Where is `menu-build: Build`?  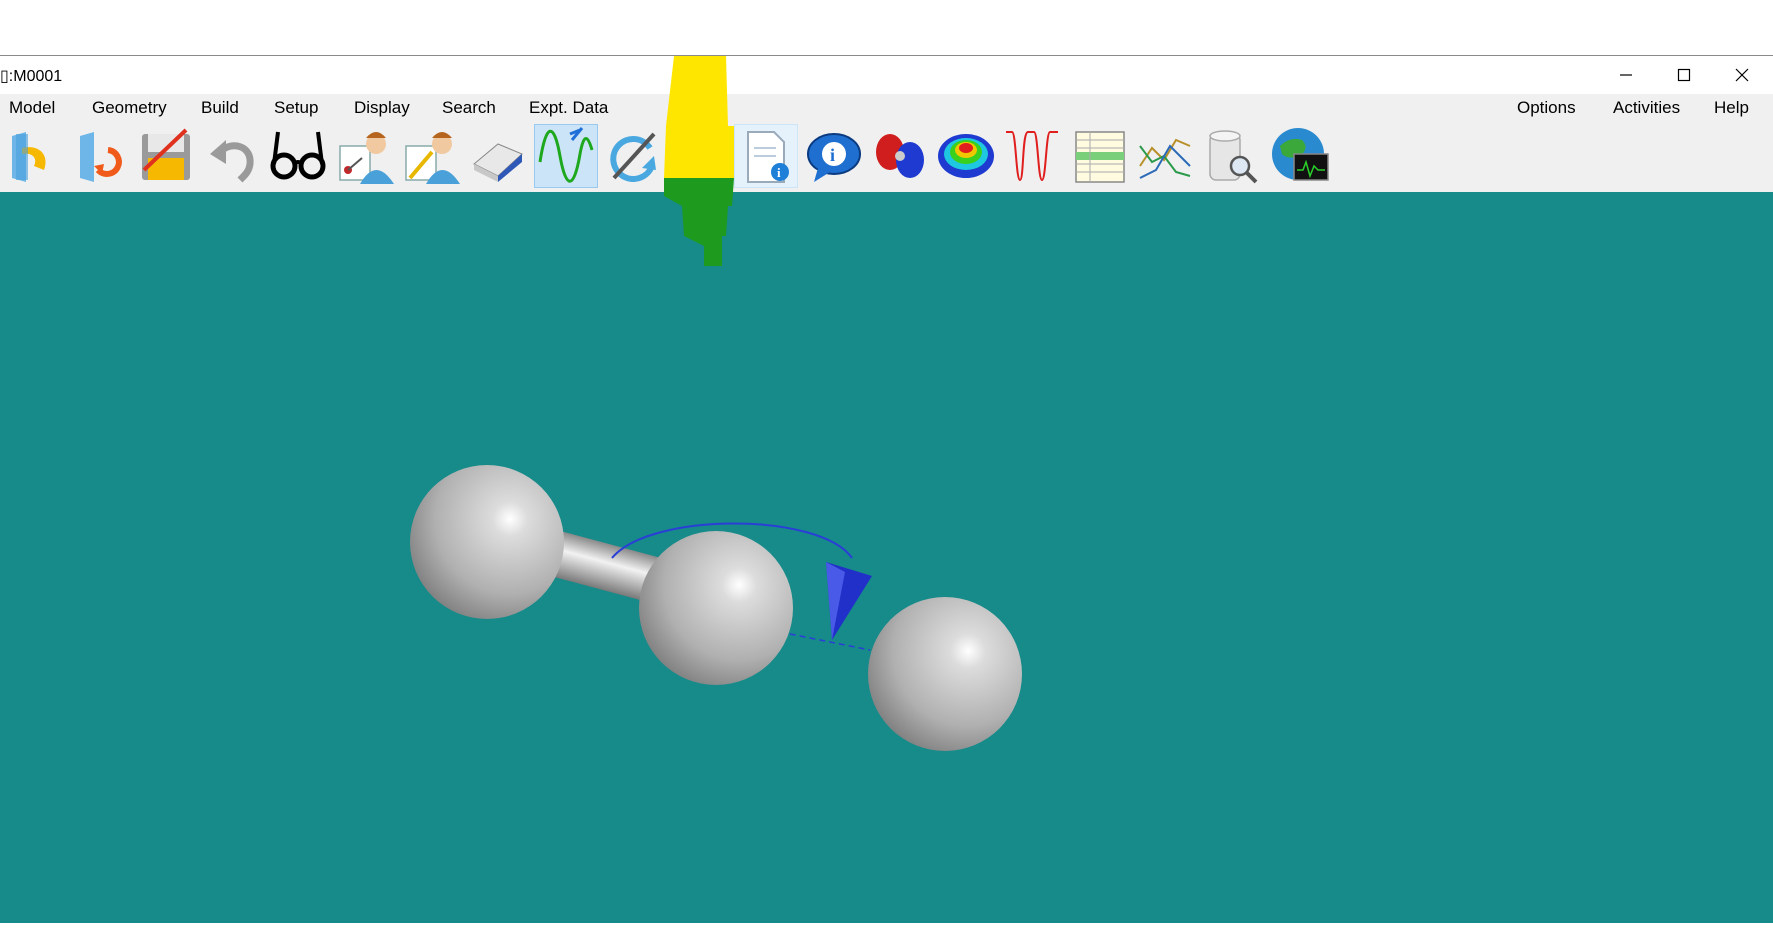 menu-build: Build is located at coordinates (220, 108).